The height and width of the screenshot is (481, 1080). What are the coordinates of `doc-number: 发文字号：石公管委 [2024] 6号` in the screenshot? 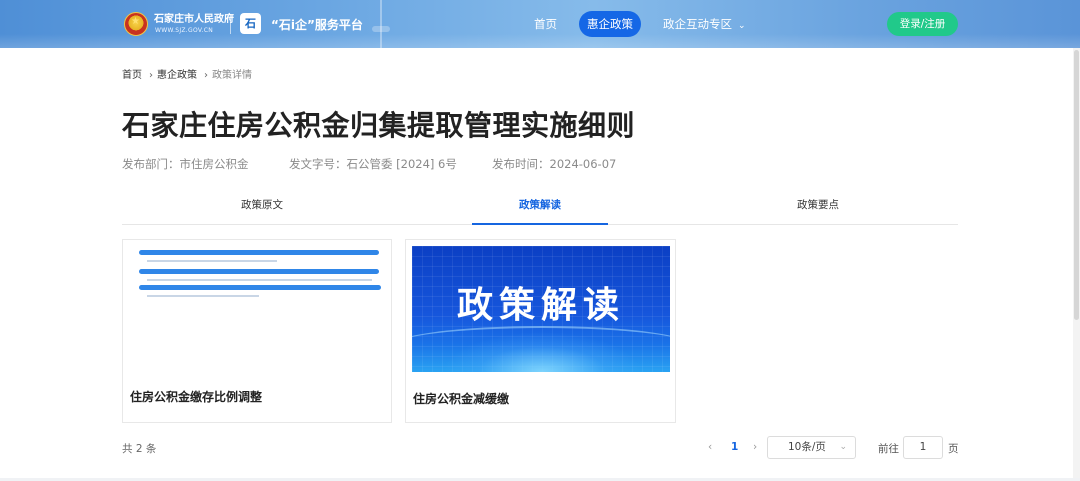 It's located at (373, 164).